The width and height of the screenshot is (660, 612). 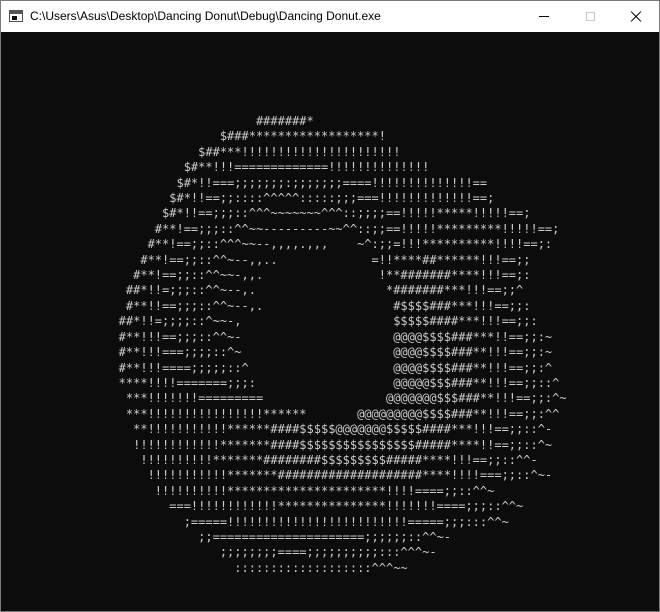 What do you see at coordinates (241, 136) in the screenshot?
I see `console-line: $###******************!` at bounding box center [241, 136].